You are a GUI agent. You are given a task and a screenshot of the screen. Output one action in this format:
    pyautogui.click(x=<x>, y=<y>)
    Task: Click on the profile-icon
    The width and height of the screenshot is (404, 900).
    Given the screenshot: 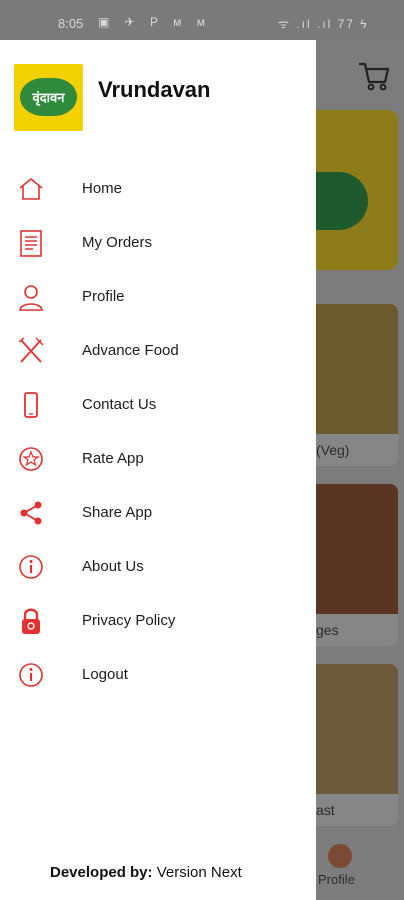 What is the action you would take?
    pyautogui.click(x=31, y=298)
    